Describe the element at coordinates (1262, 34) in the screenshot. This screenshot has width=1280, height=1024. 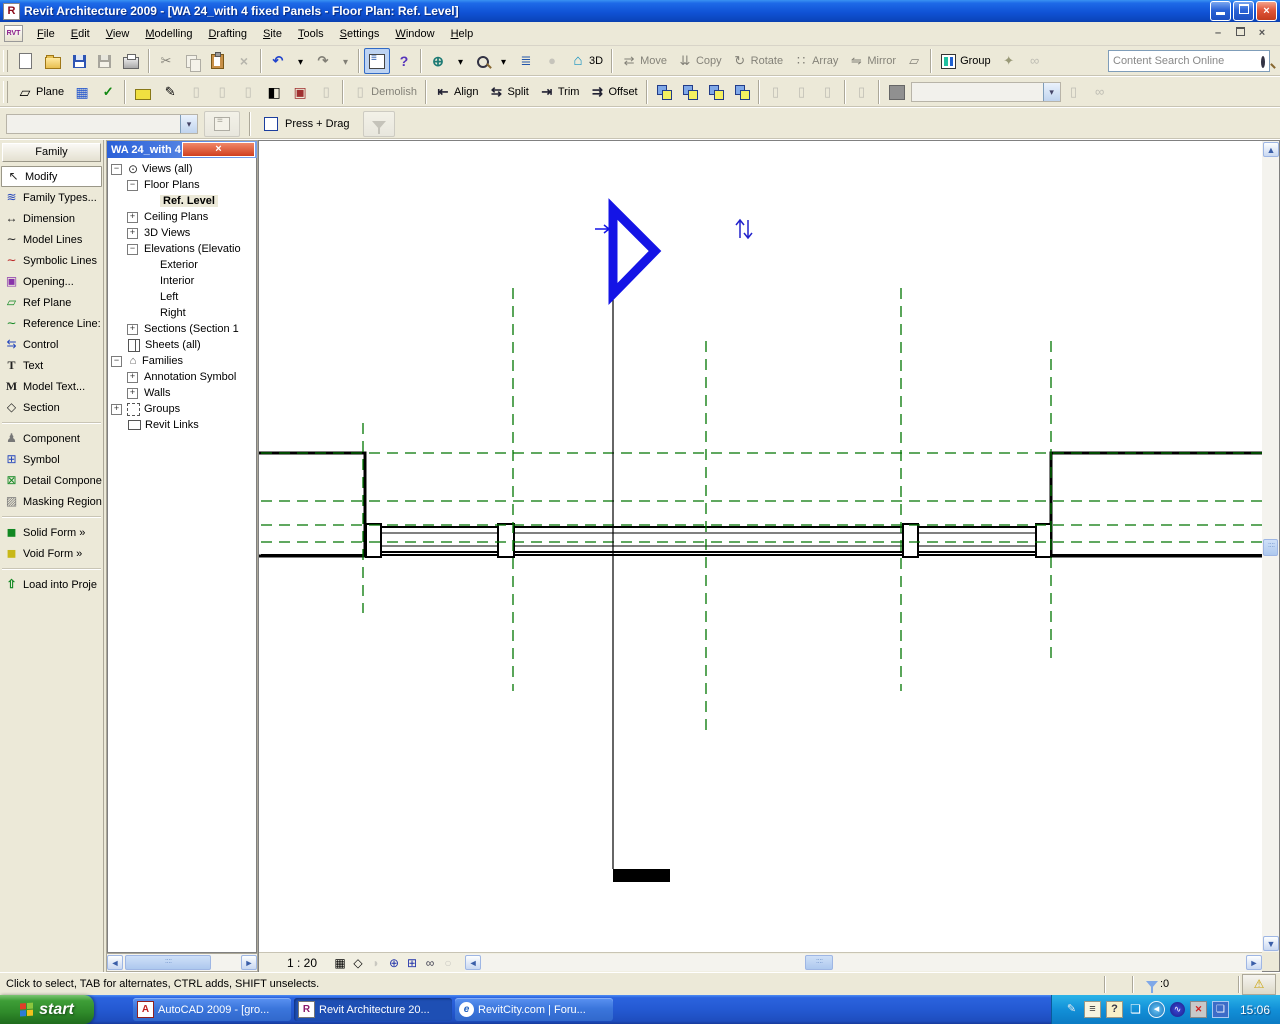
I see `child-close-button: ×` at that location.